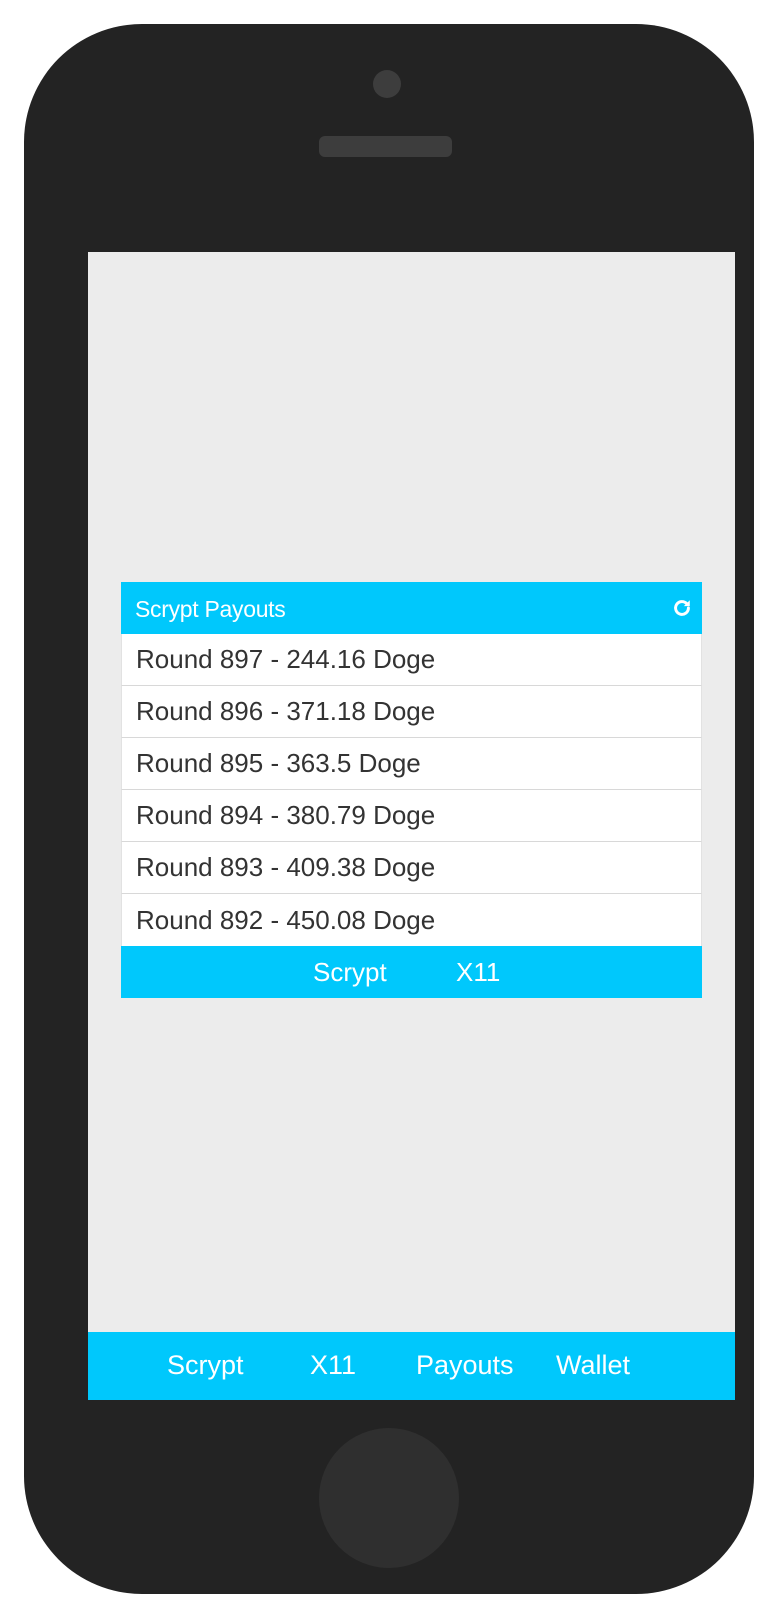  What do you see at coordinates (478, 972) in the screenshot?
I see `tab-x11: X11` at bounding box center [478, 972].